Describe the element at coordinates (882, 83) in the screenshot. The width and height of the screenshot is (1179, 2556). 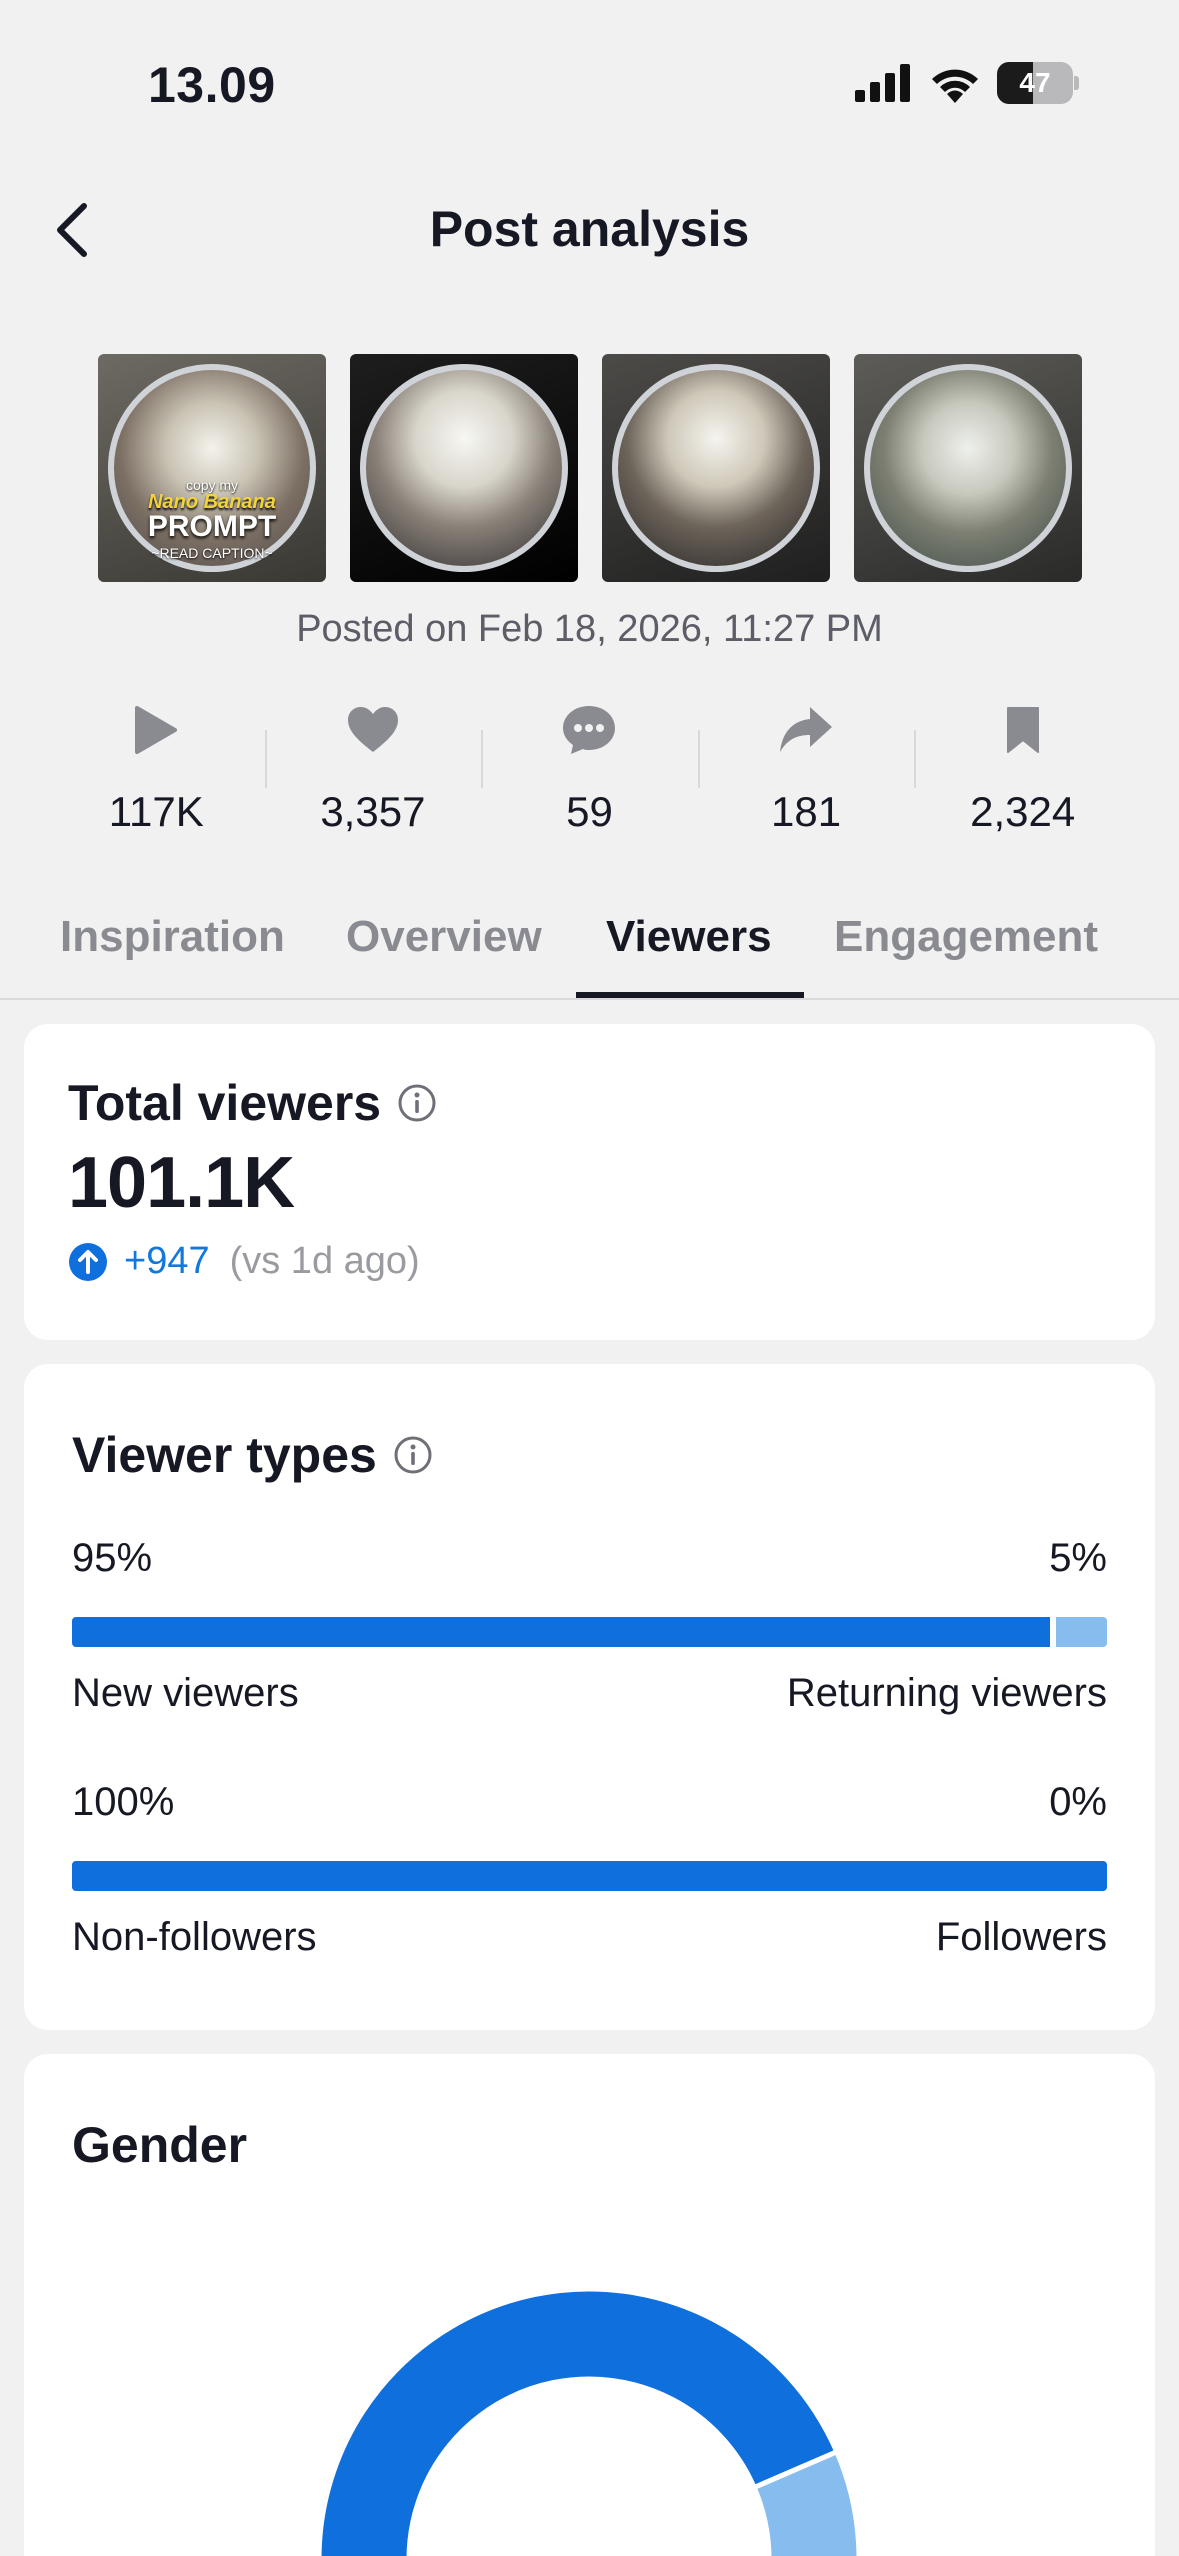
I see `cellular-signal-icon` at that location.